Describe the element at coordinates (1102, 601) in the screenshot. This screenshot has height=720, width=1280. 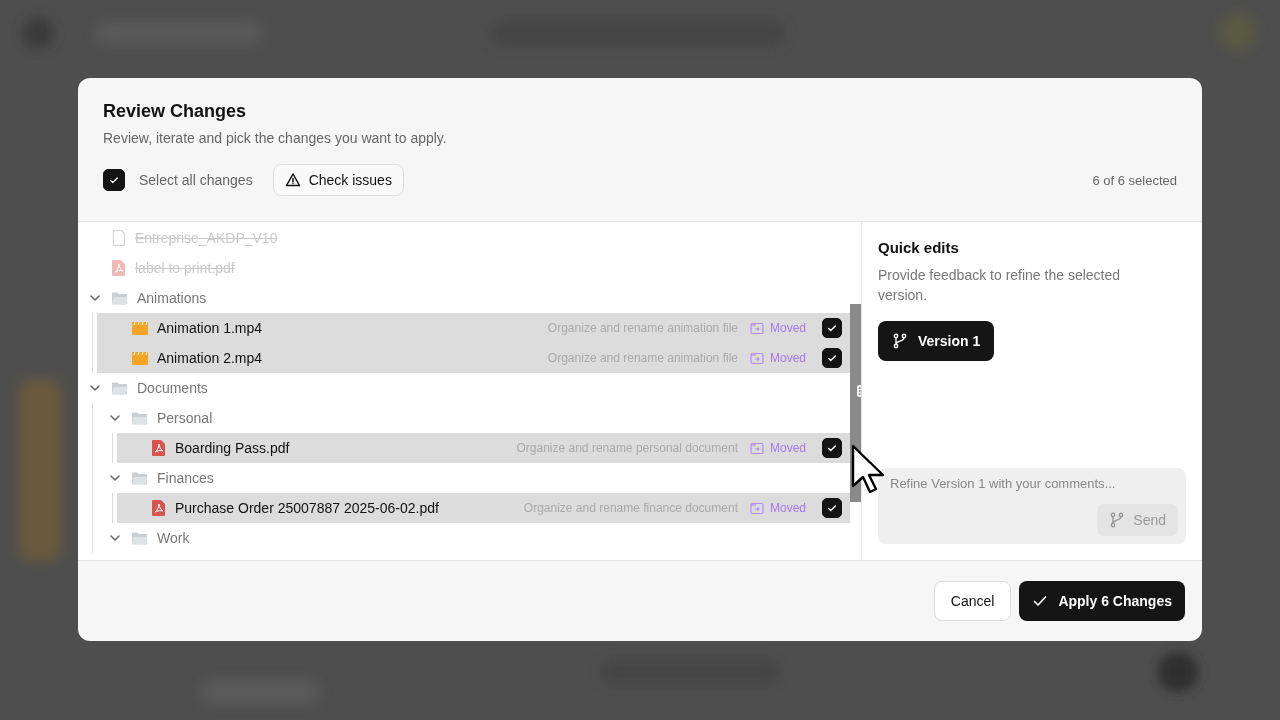
I see `apply-button: Apply 6 Changes` at that location.